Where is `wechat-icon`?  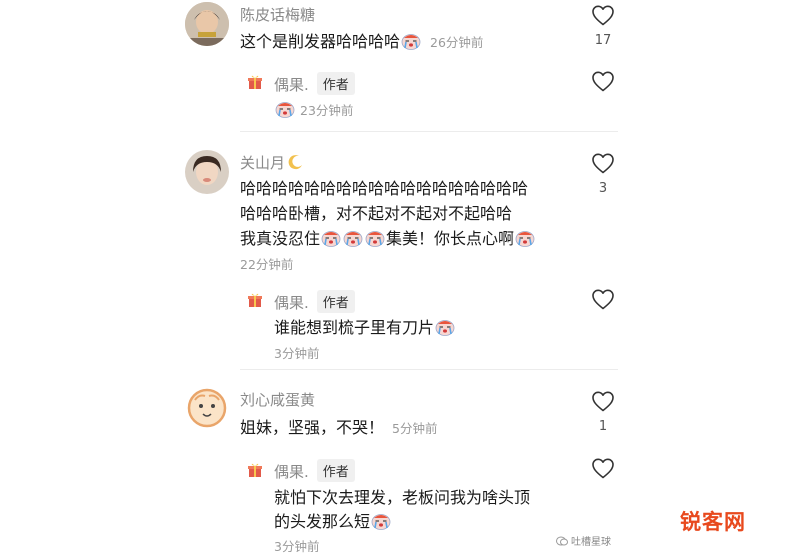 wechat-icon is located at coordinates (562, 541).